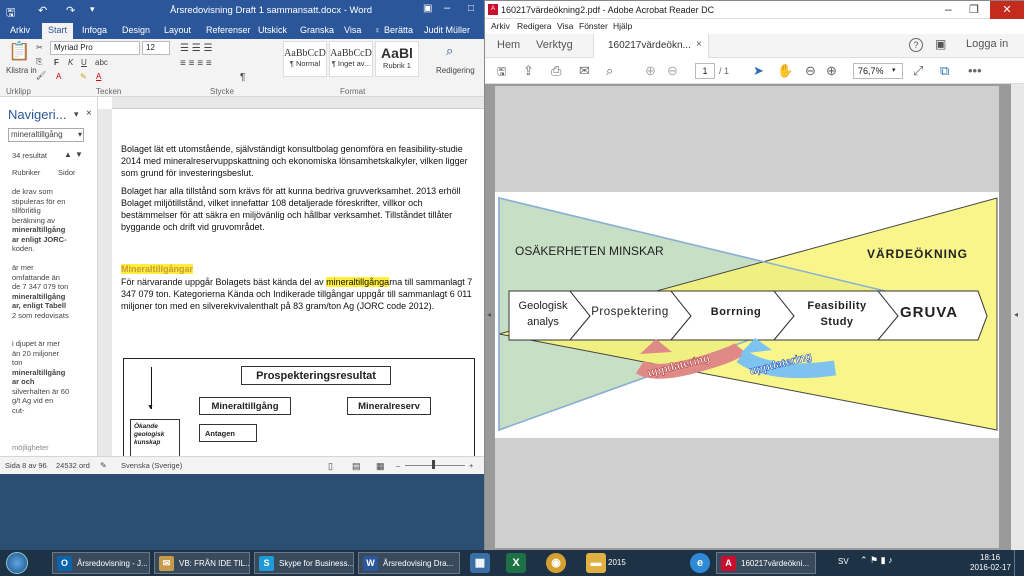  I want to click on maximize-icon: □, so click(471, 8).